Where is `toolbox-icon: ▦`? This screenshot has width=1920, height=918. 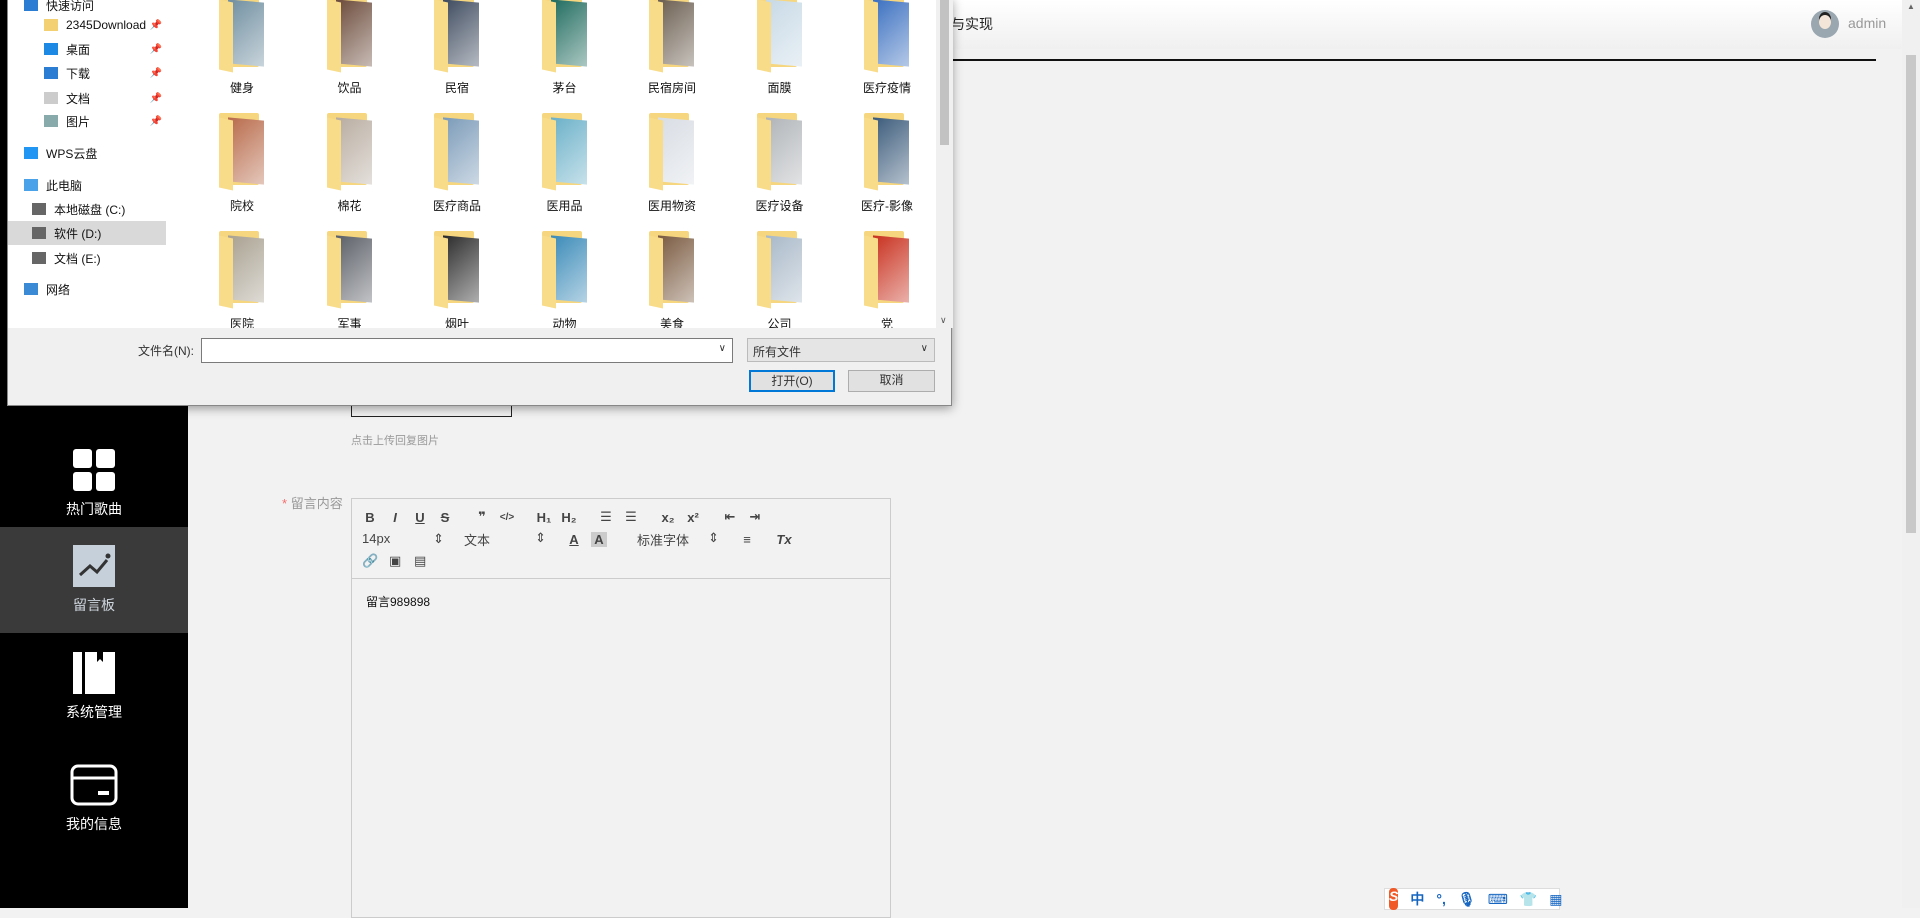
toolbox-icon: ▦ is located at coordinates (1555, 899).